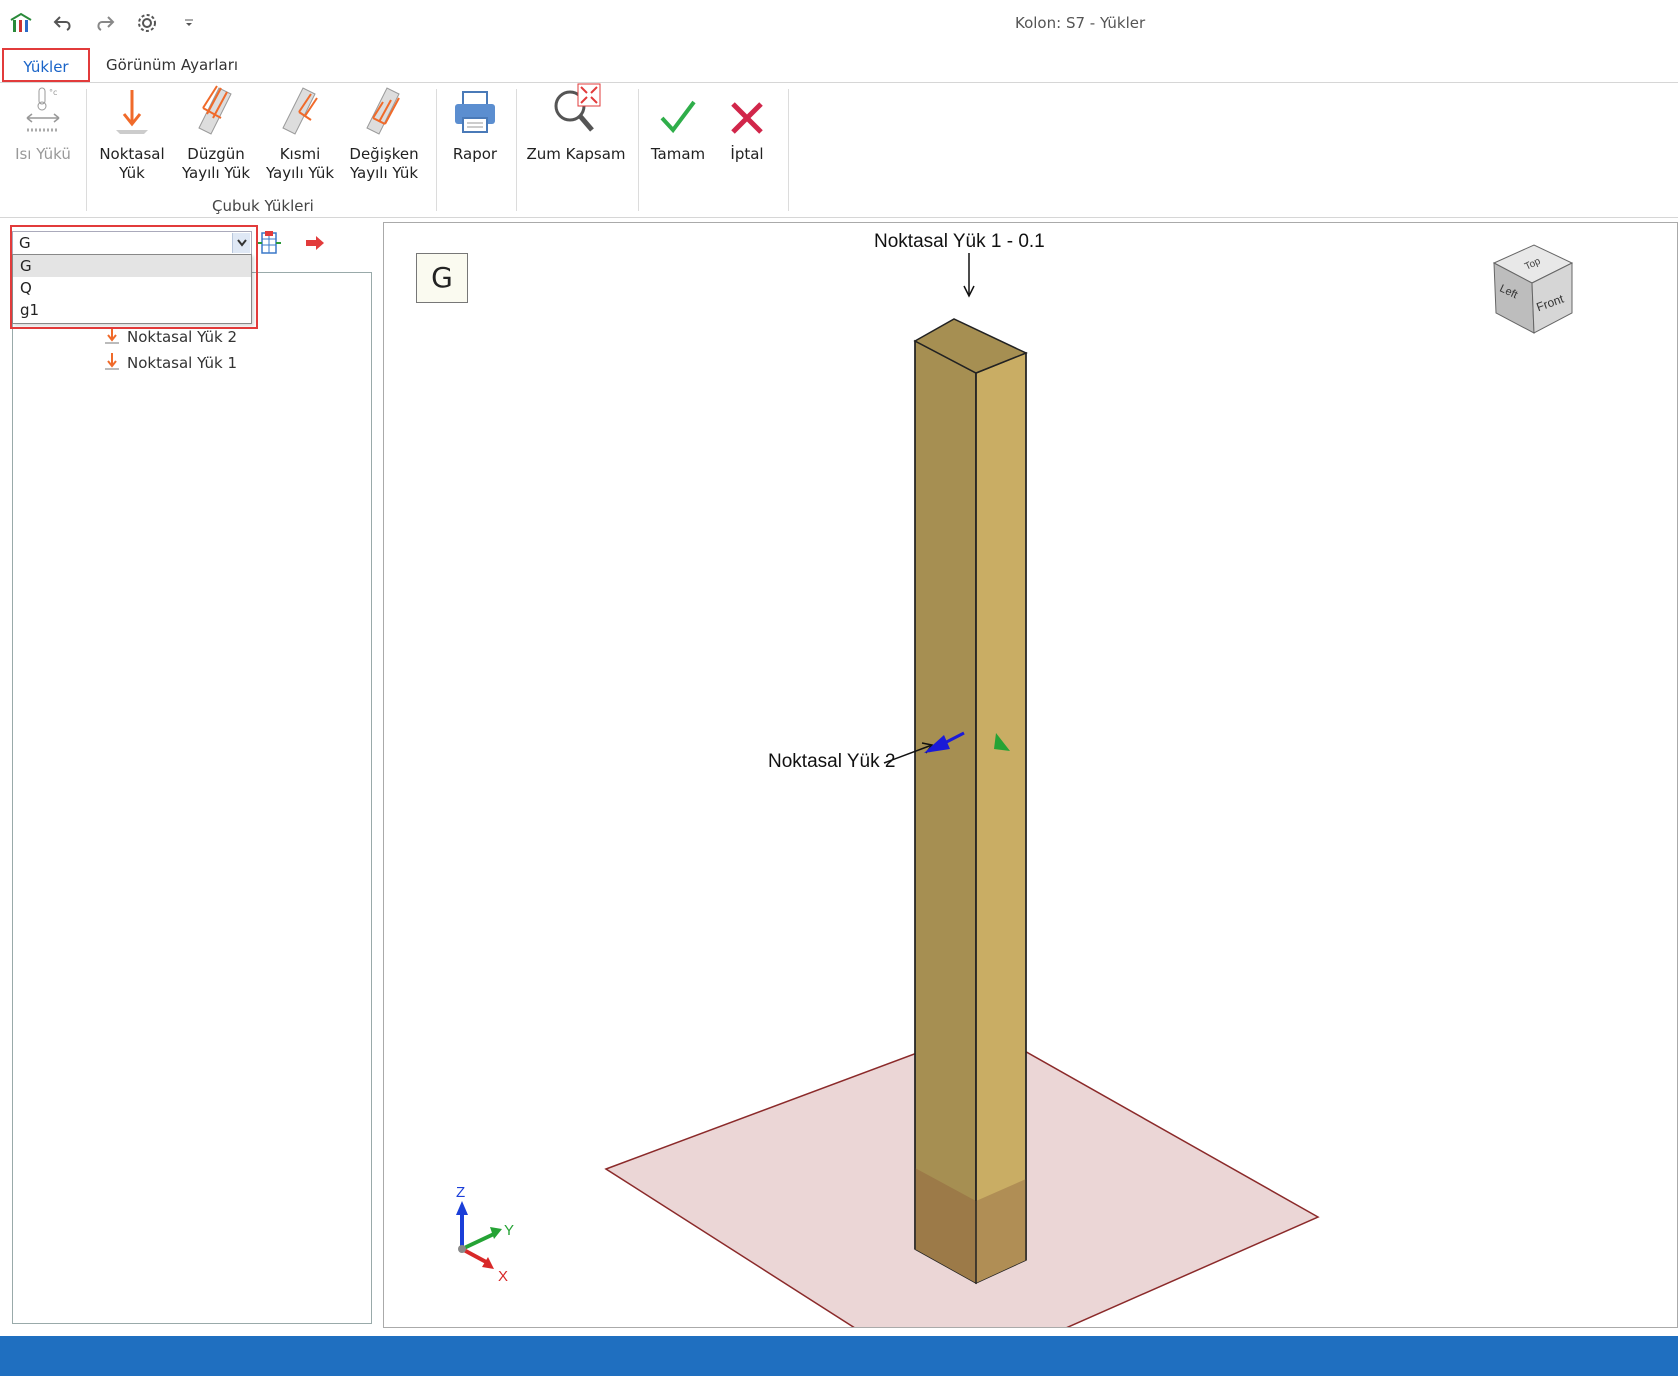  I want to click on zoom-extents-label: Zum Kapsam, so click(576, 154).